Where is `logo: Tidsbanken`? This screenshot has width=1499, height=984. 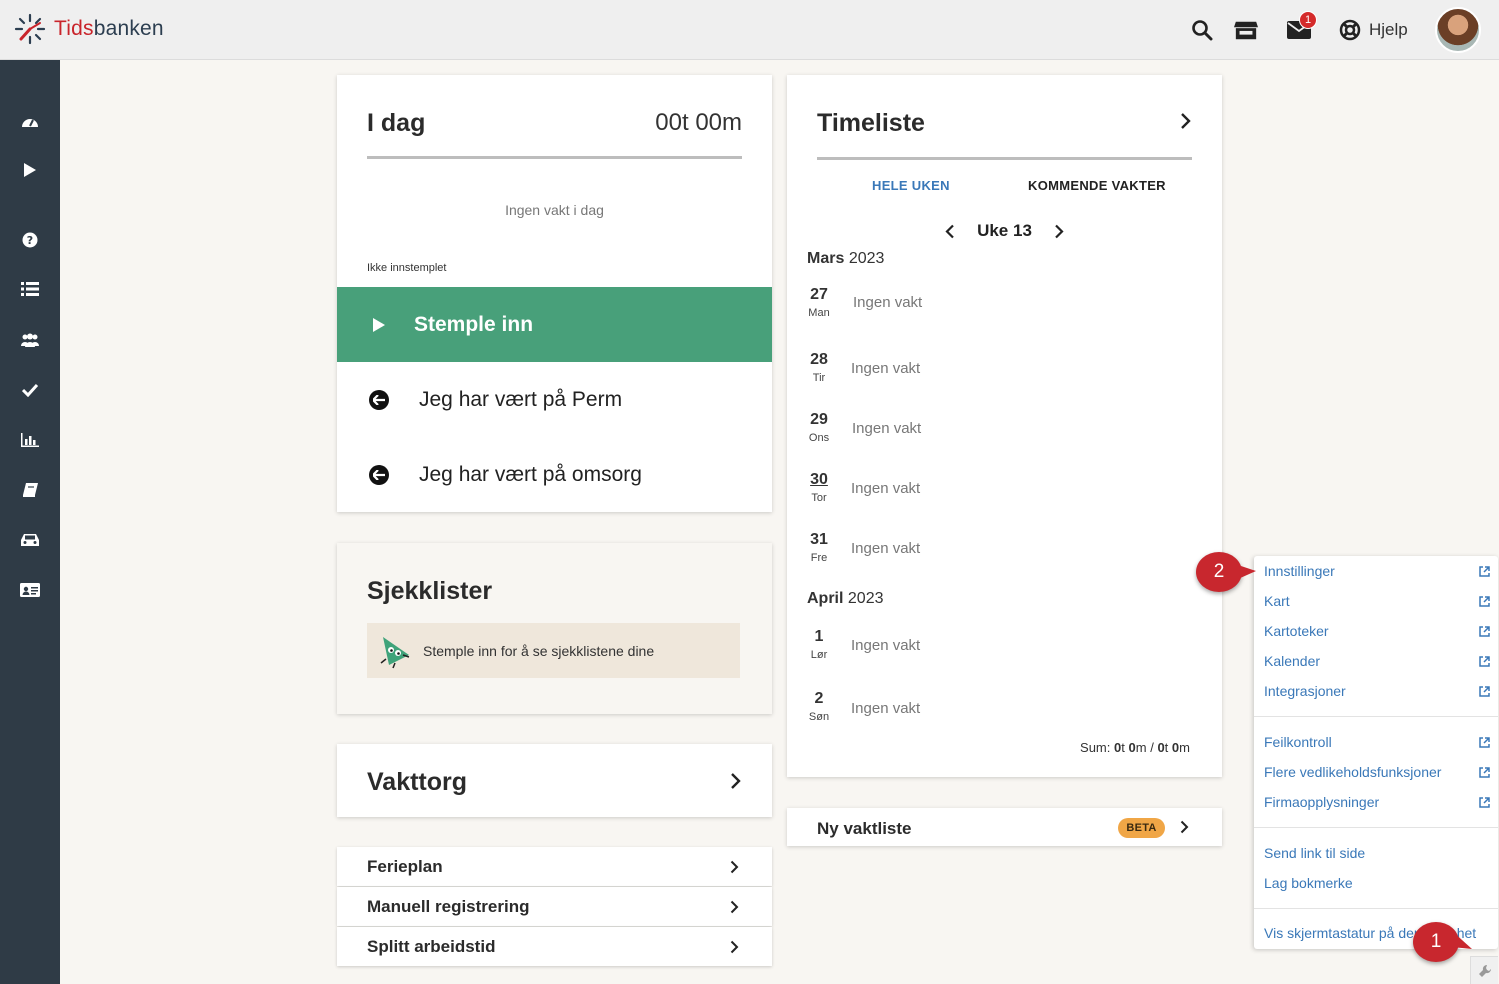
logo: Tidsbanken is located at coordinates (89, 29).